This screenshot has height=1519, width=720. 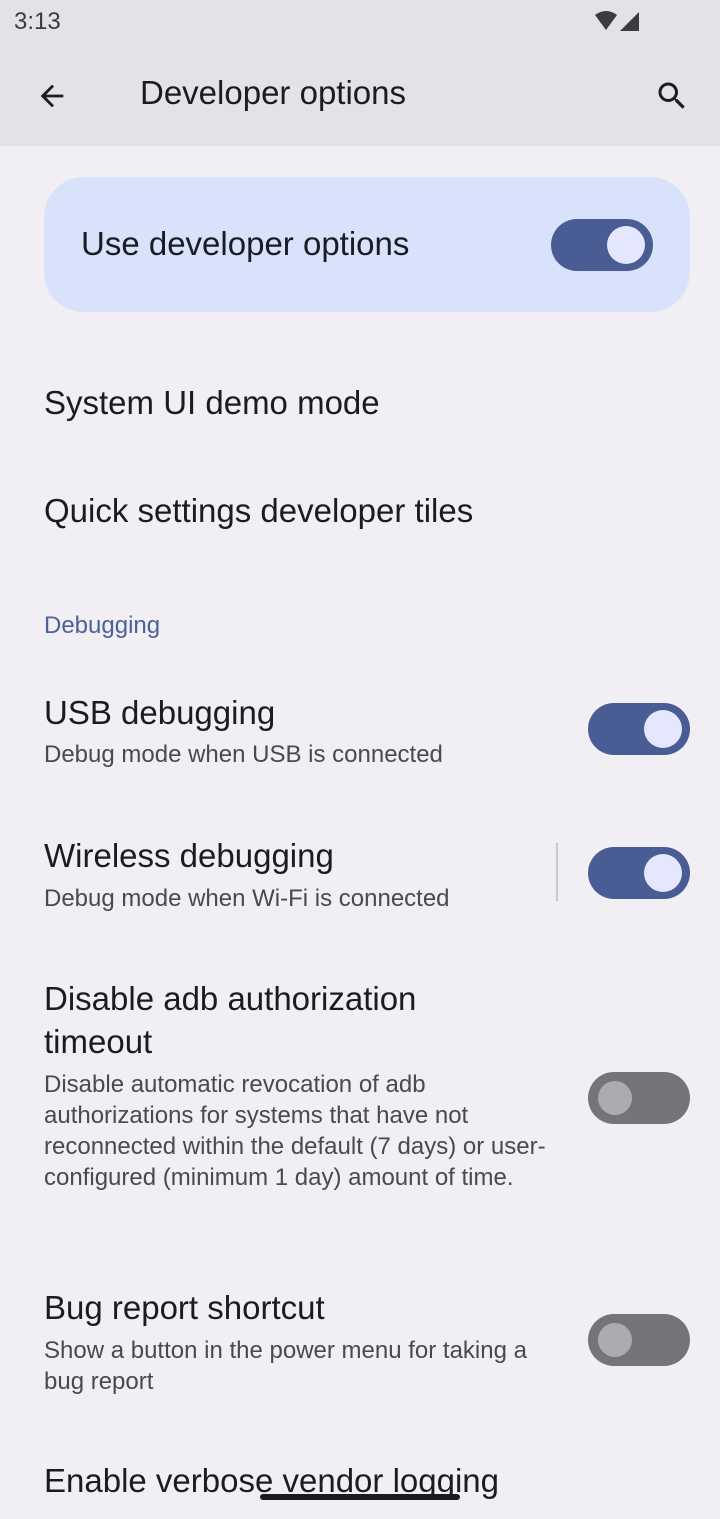 I want to click on bug-report-shortcut-title: Bug report shortcut, so click(x=184, y=1308).